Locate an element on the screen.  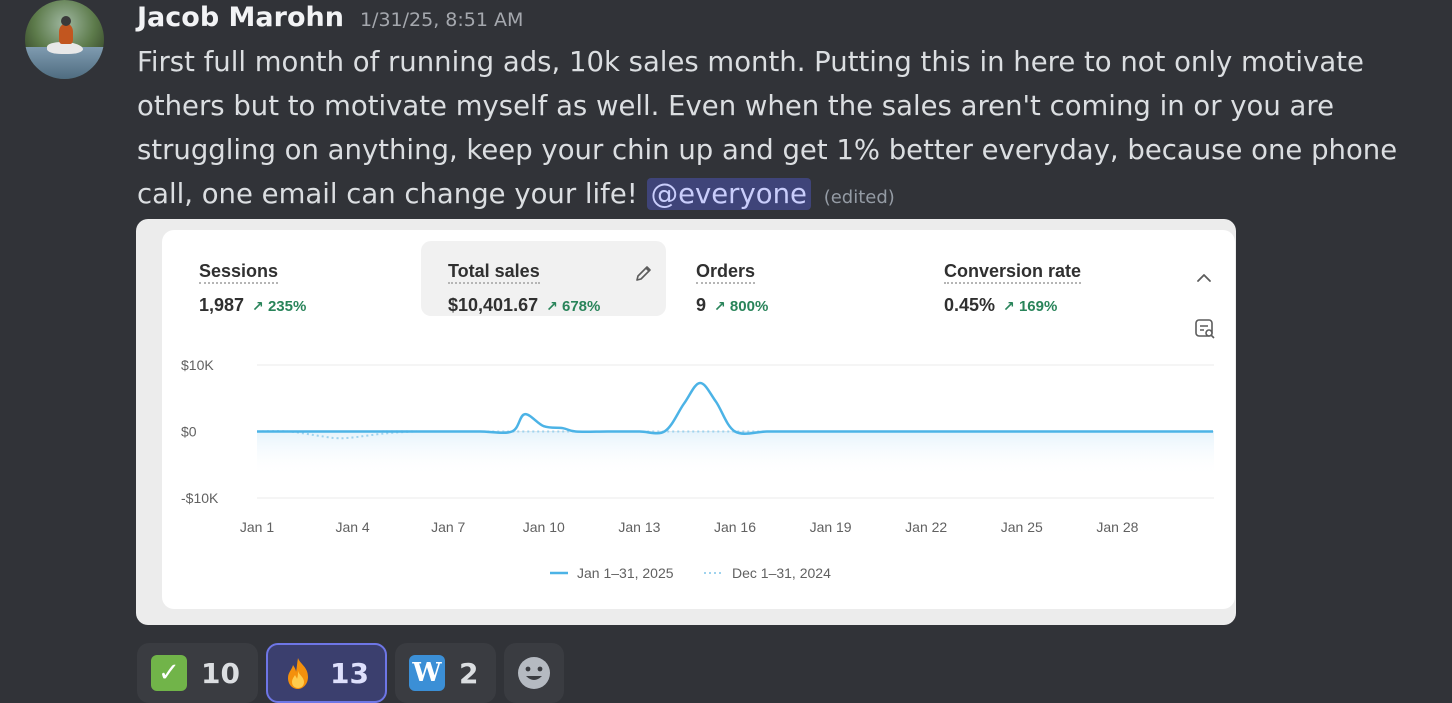
message-header: Jacob Marohn 1/31/25, 8:51 AM is located at coordinates (330, 17).